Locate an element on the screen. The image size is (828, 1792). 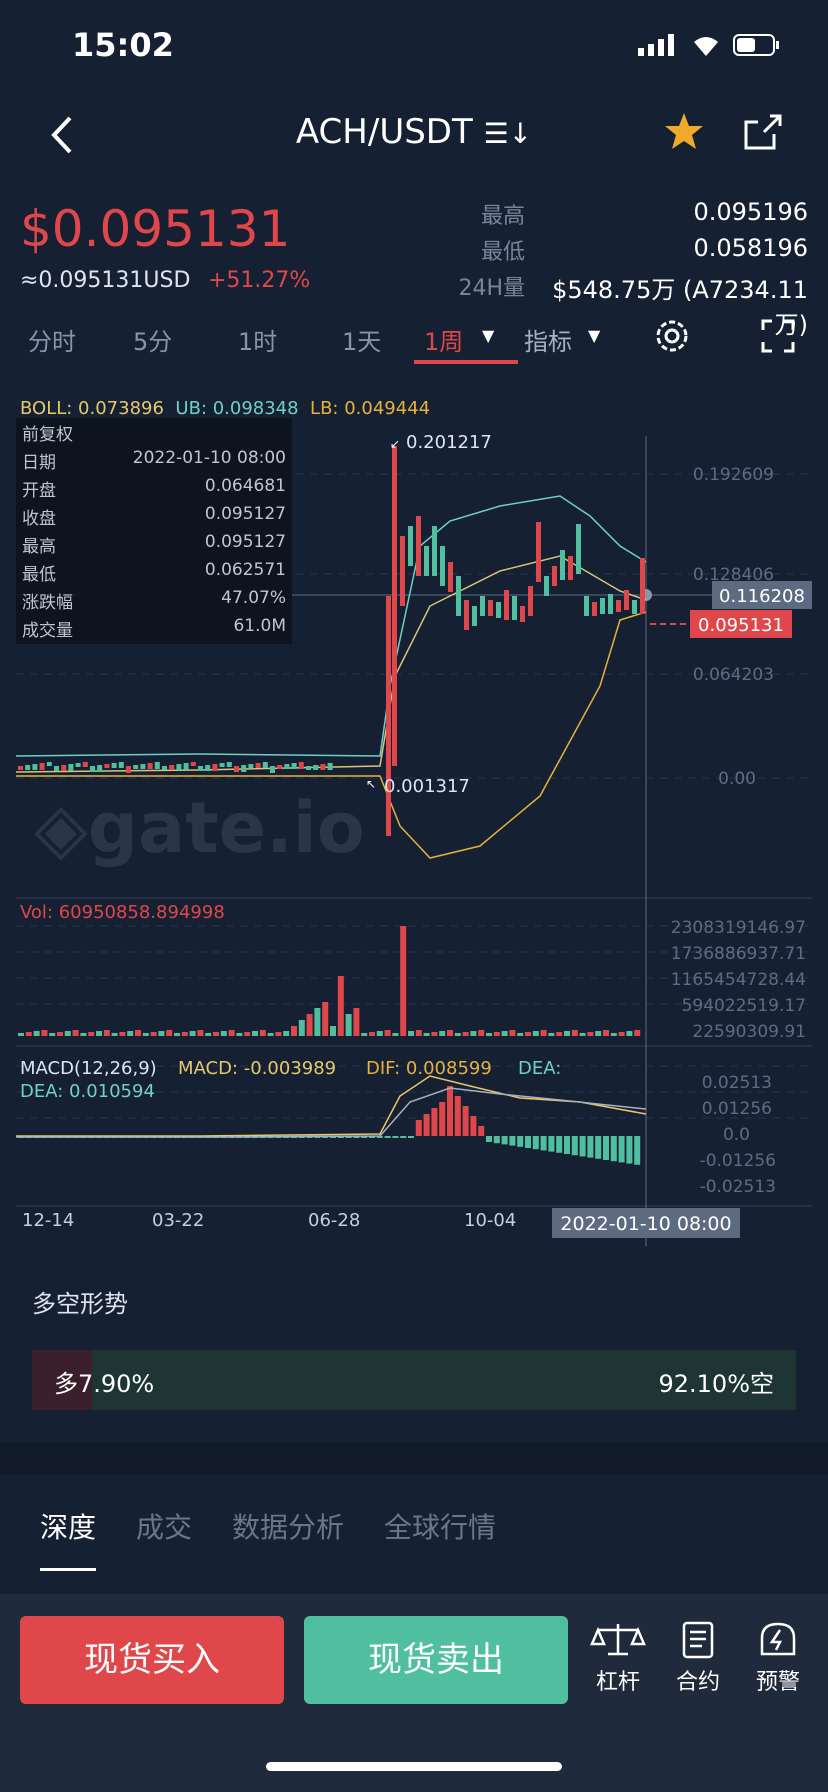
gateio-watermark: ◈gate.io is located at coordinates (199, 828).